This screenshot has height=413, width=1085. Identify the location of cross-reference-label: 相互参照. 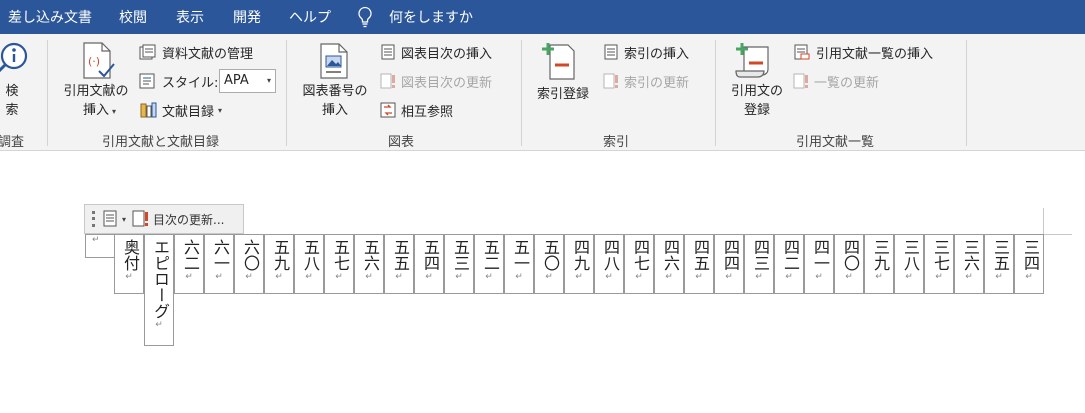
(427, 112).